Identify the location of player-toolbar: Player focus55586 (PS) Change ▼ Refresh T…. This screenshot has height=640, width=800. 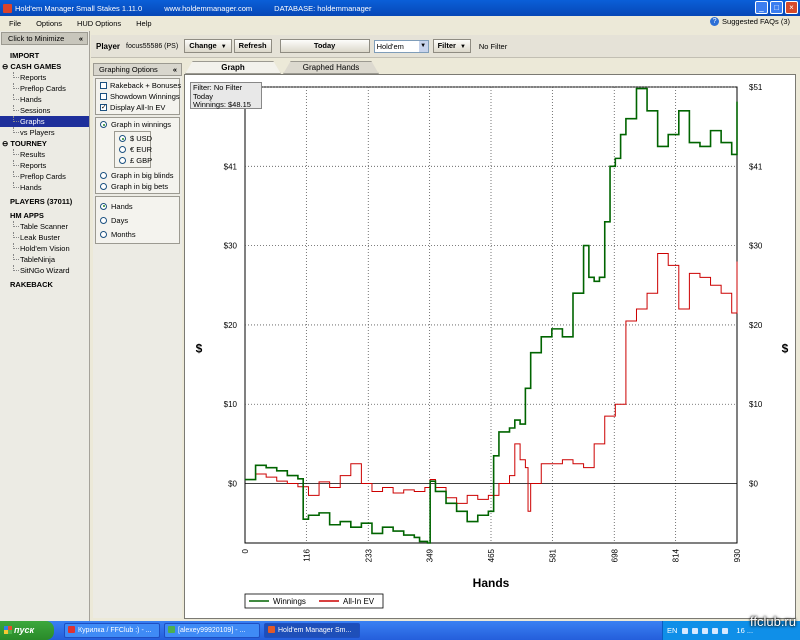
(445, 46).